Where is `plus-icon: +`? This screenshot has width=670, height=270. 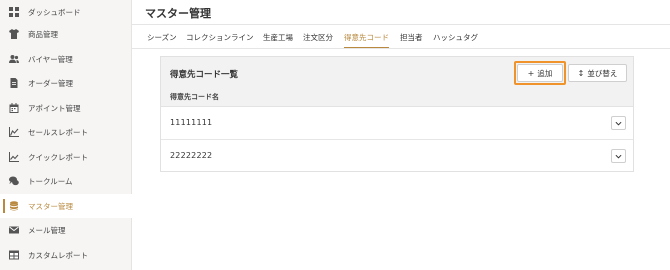
plus-icon: + is located at coordinates (531, 73).